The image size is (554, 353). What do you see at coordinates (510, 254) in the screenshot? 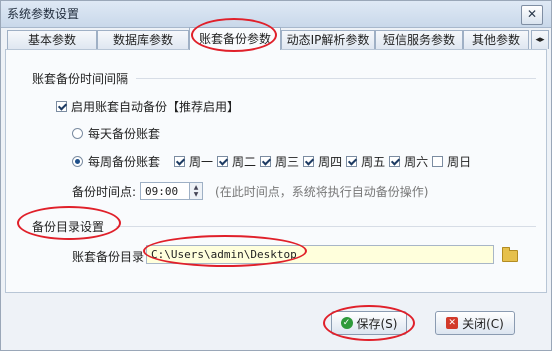
I see `folder-browse-icon` at bounding box center [510, 254].